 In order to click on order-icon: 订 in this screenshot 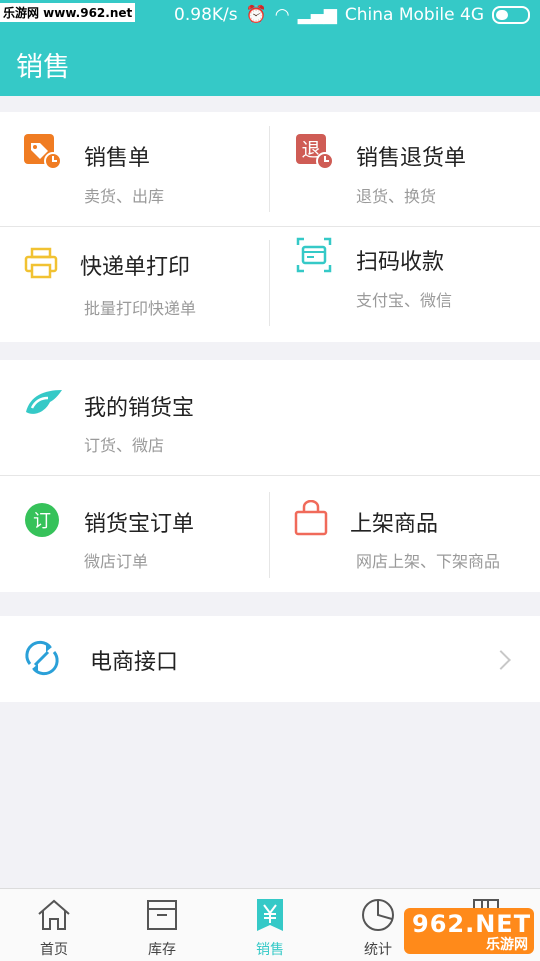, I will do `click(42, 522)`.